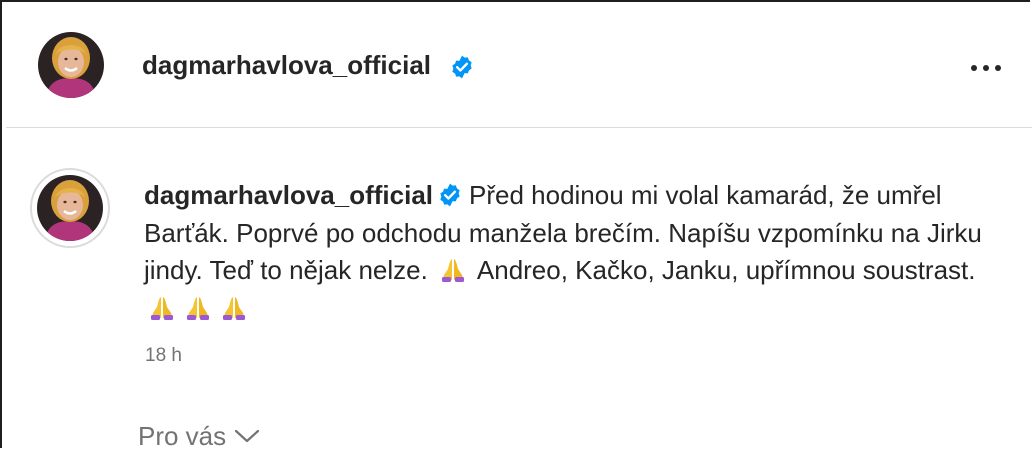 The image size is (1032, 452). Describe the element at coordinates (247, 436) in the screenshot. I see `chevron-down-icon` at that location.